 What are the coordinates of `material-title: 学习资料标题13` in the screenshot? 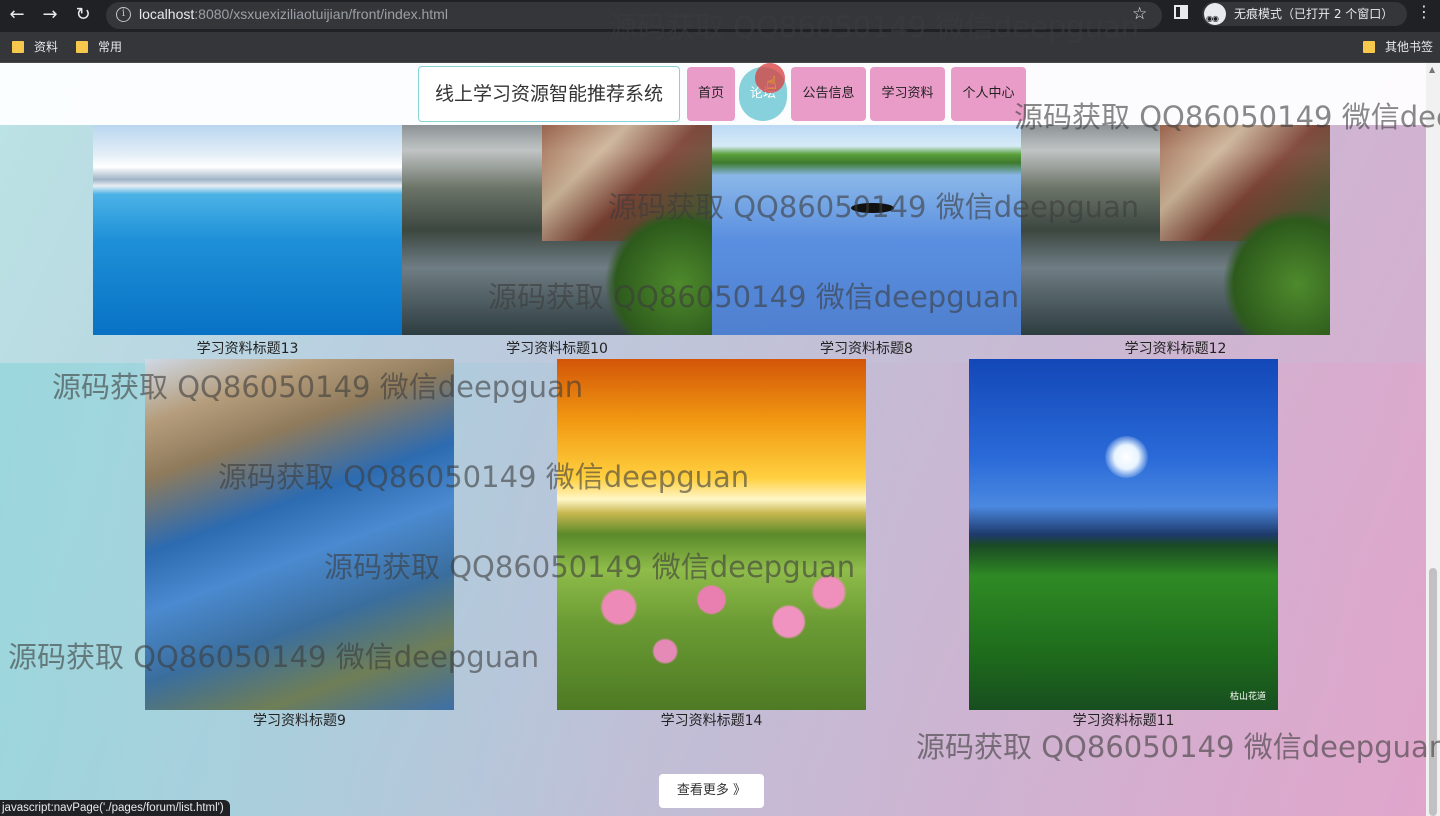 It's located at (247, 348).